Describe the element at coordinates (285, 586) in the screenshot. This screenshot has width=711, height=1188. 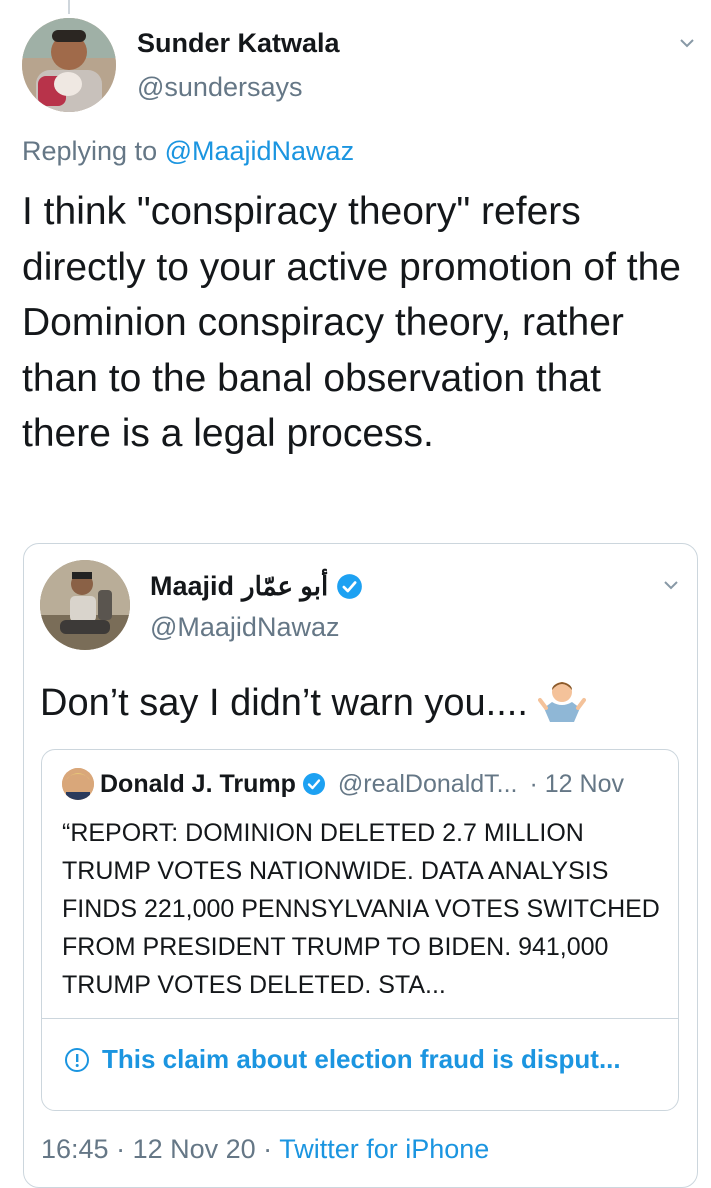
I see `quoted-author-arabic: أبو عمّار` at that location.